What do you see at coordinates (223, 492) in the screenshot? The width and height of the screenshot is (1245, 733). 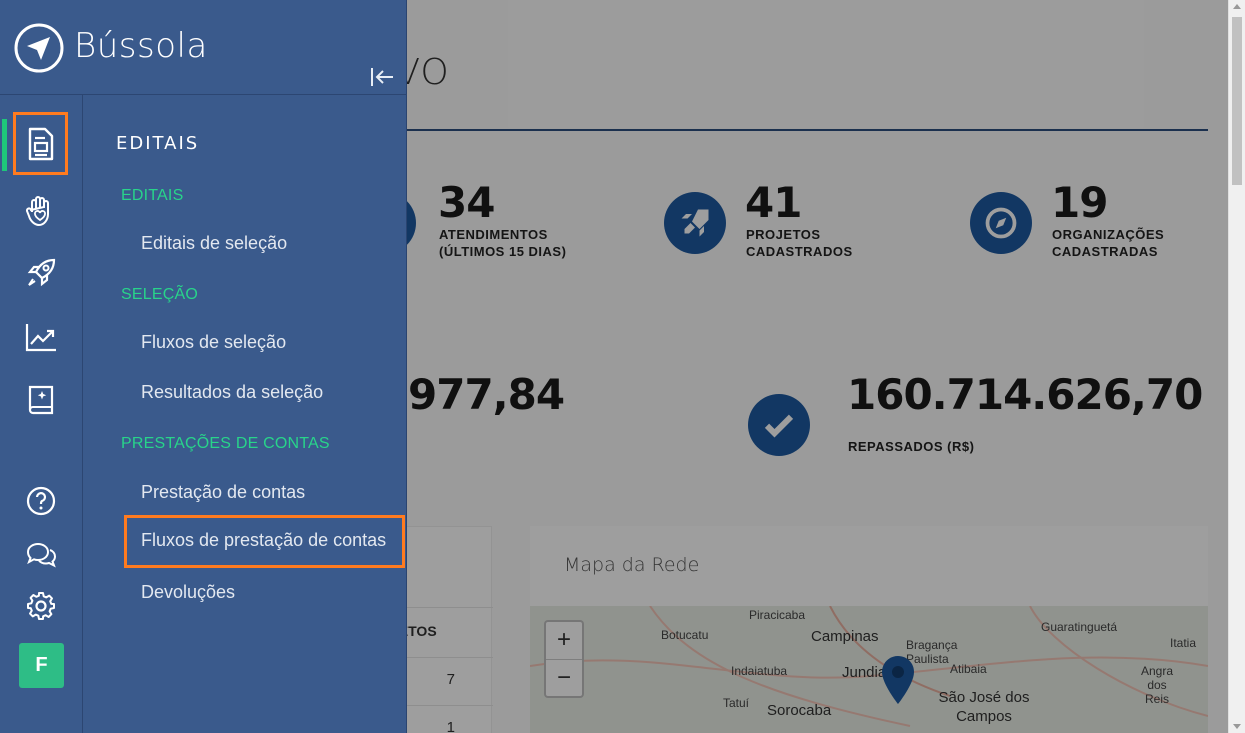 I see `menu-item-prestacao-de-contas: Prestação de contas` at bounding box center [223, 492].